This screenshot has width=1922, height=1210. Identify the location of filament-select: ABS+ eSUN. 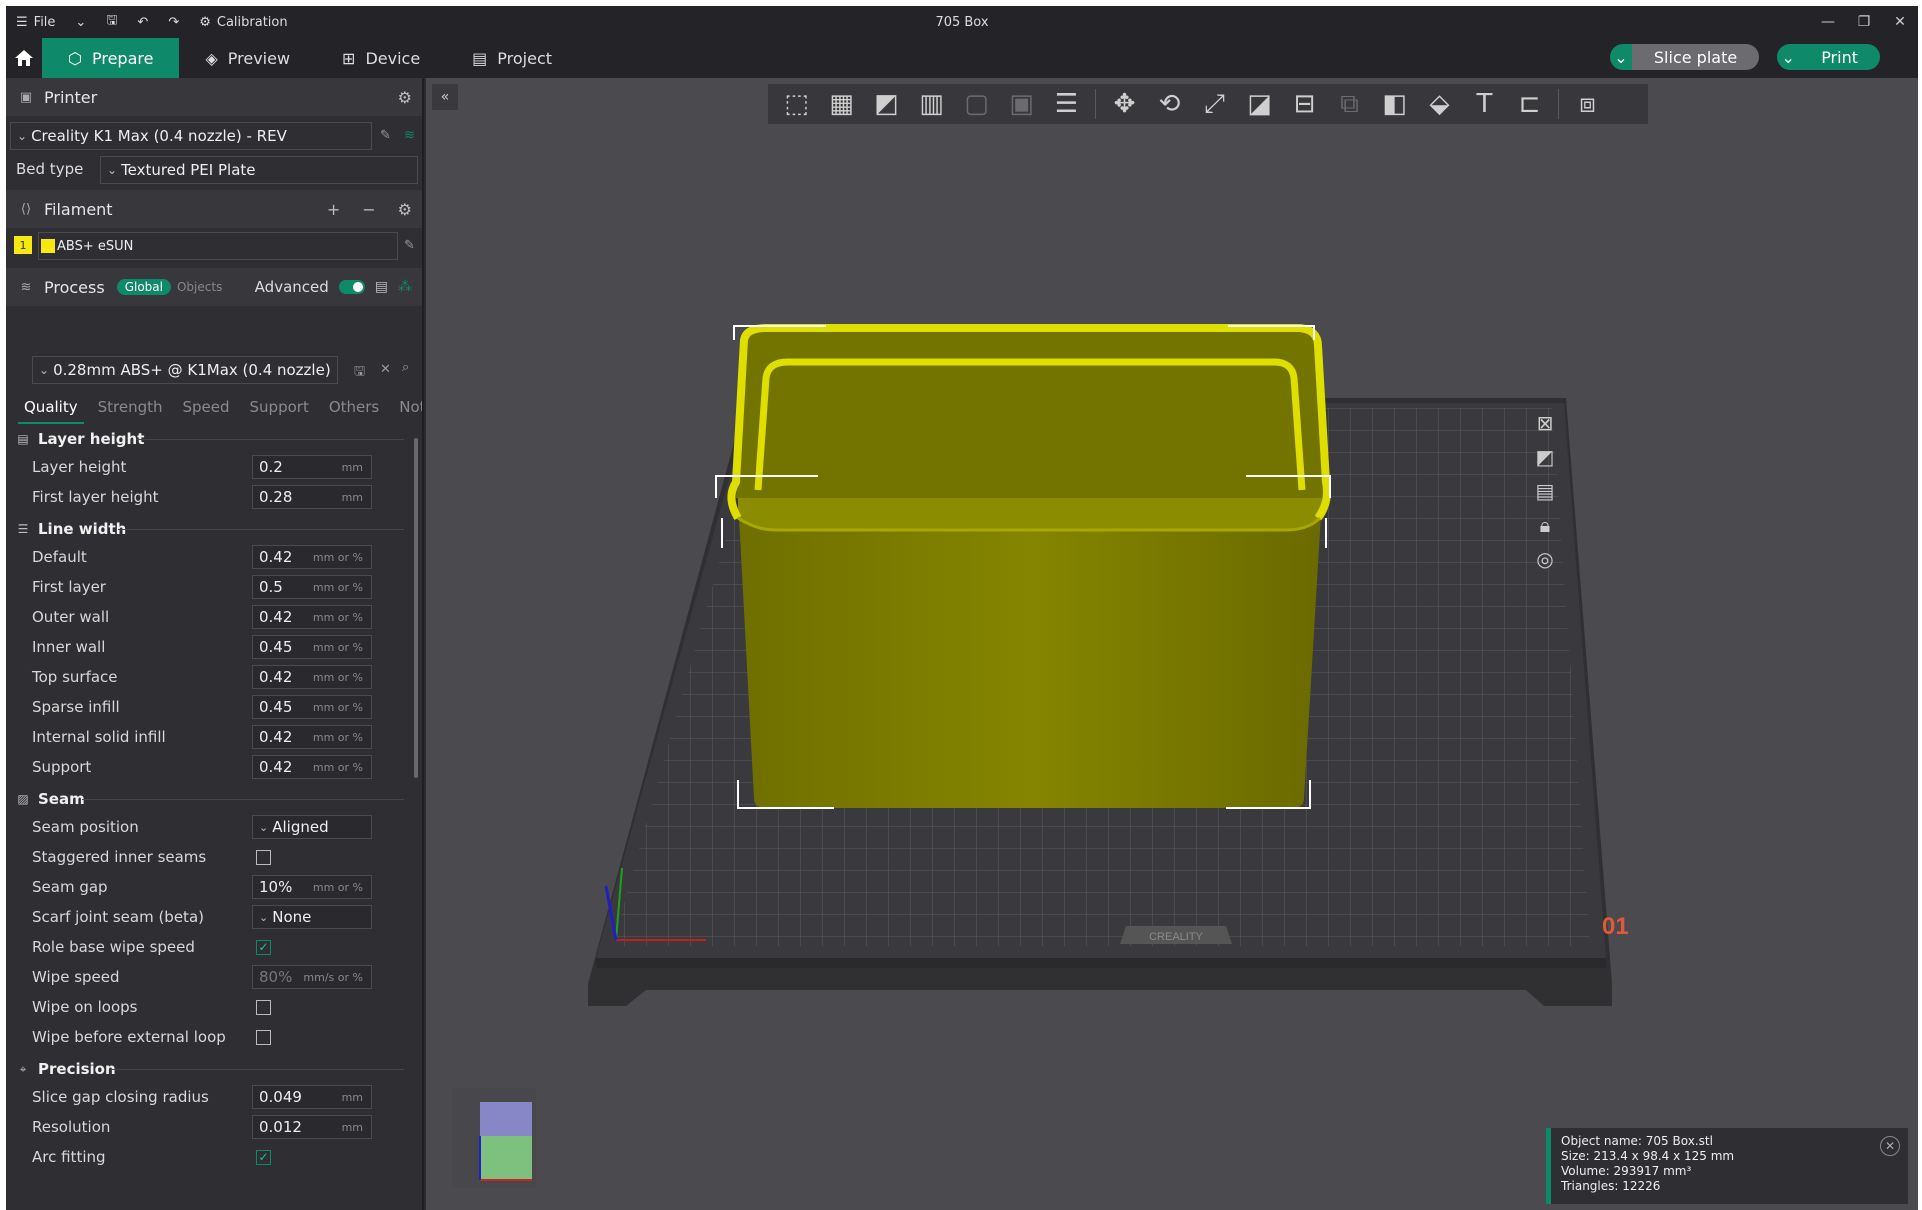
(218, 246).